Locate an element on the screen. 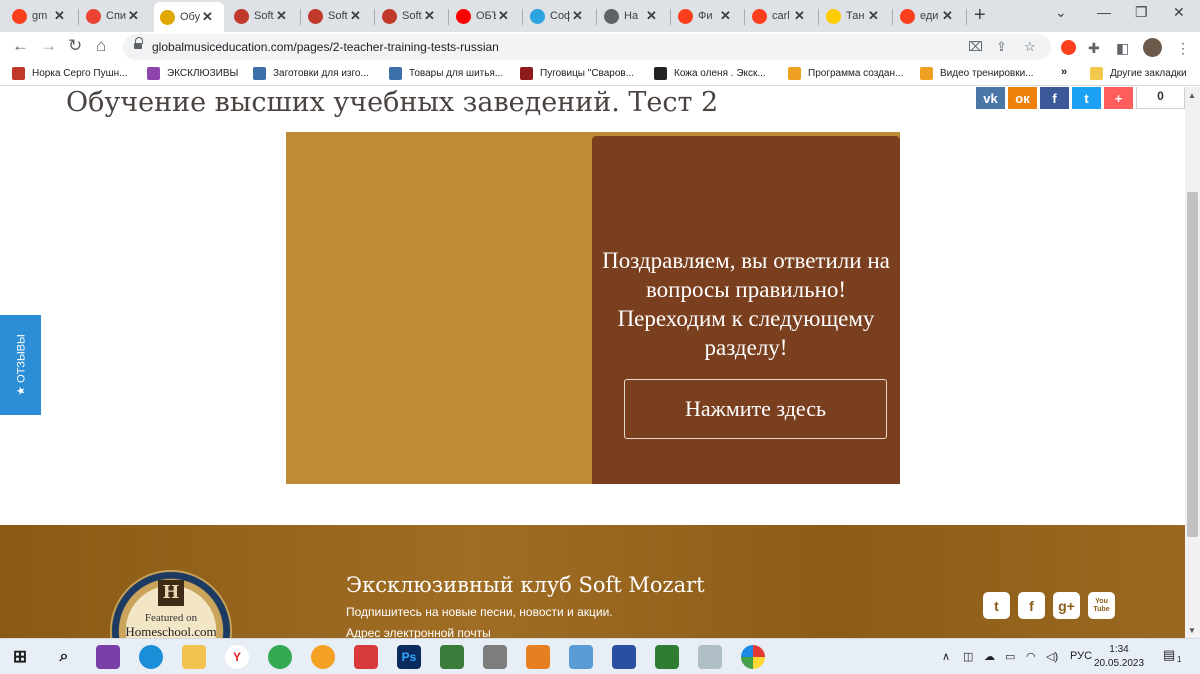 The image size is (1200, 674). chrome-icon is located at coordinates (280, 657).